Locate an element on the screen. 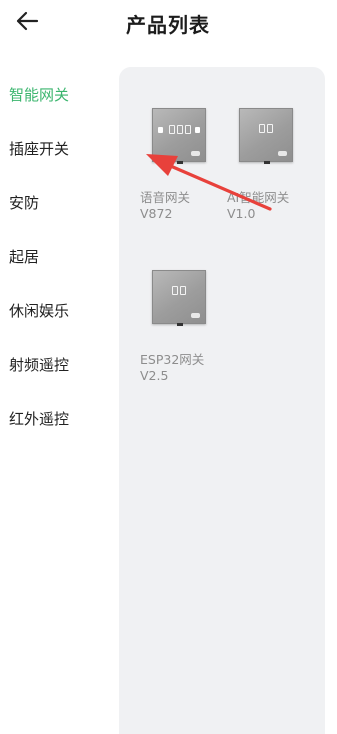  product-card-voice-gateway: 语音网关 V872 is located at coordinates (181, 165).